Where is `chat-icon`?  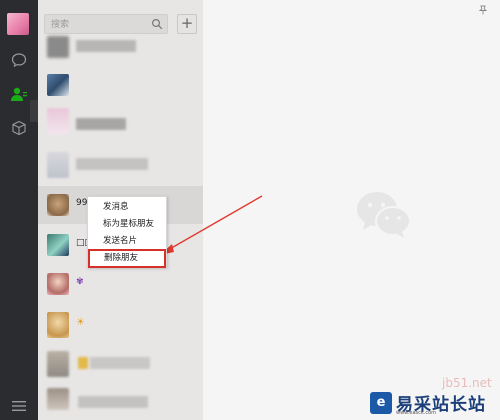
chat-icon is located at coordinates (19, 60).